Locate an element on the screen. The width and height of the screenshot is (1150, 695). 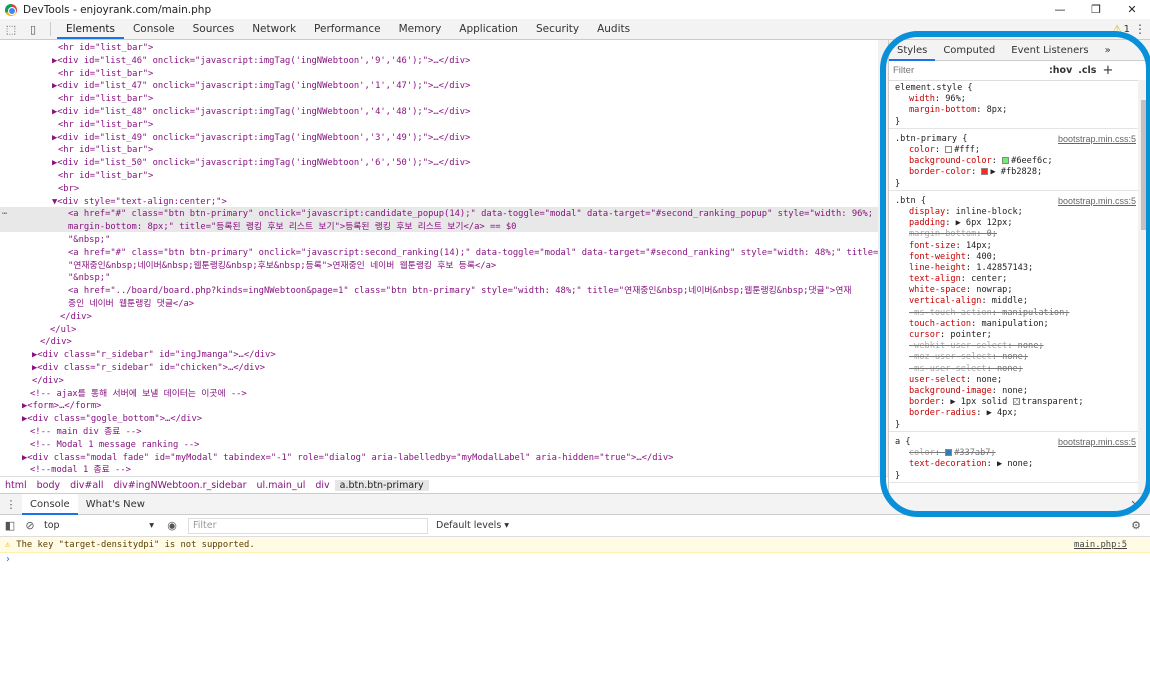
breadcrumb-item: html is located at coordinates (16, 485).